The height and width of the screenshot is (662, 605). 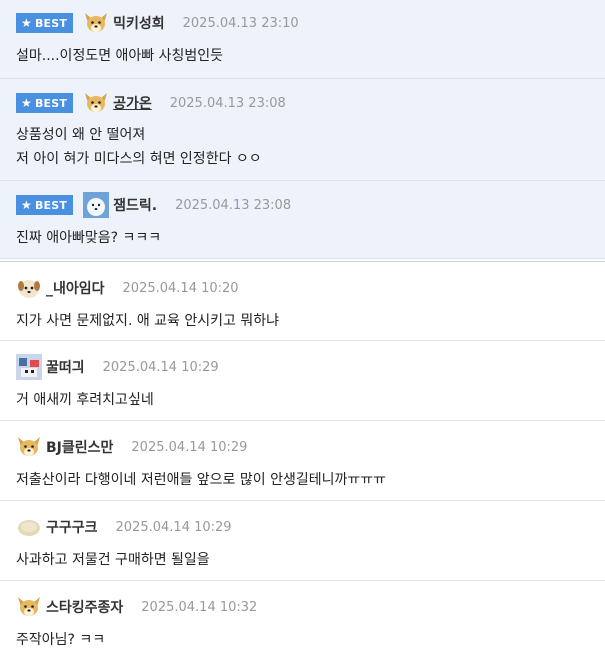 What do you see at coordinates (310, 147) in the screenshot?
I see `comment-text: 상품성이 왜 안 떨어져 저 아이 혀가 미다스의 혀면 인정한다 ㅇㅇ` at bounding box center [310, 147].